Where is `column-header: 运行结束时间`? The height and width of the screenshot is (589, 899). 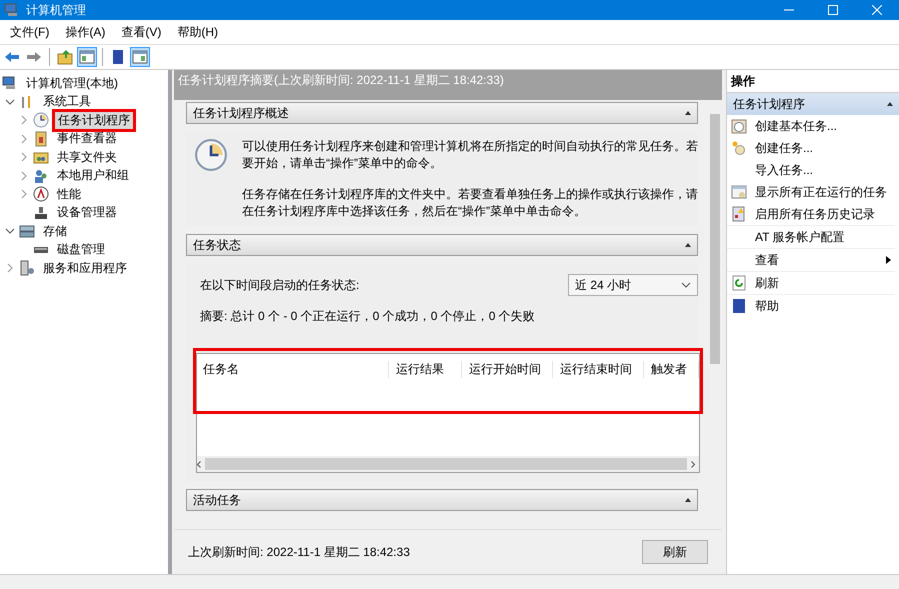
column-header: 运行结束时间 is located at coordinates (598, 369).